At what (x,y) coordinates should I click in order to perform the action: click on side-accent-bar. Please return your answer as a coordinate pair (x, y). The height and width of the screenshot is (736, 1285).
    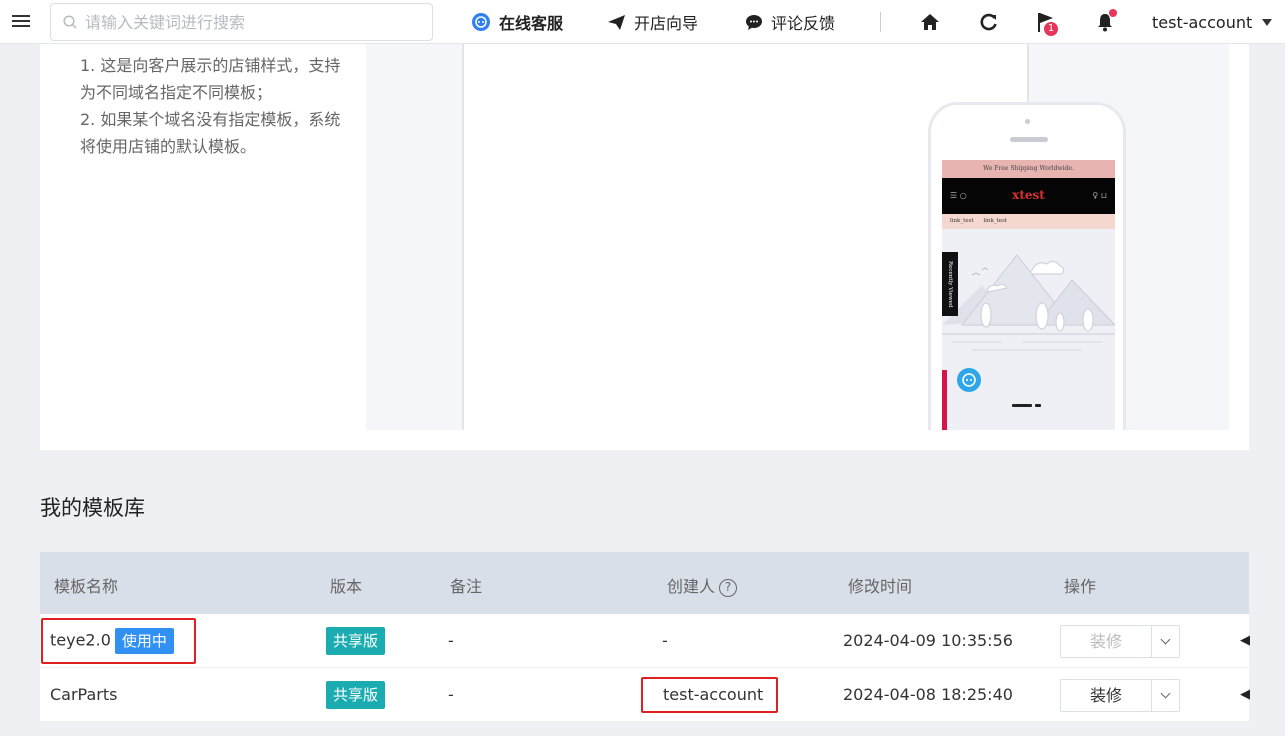
    Looking at the image, I should click on (944, 400).